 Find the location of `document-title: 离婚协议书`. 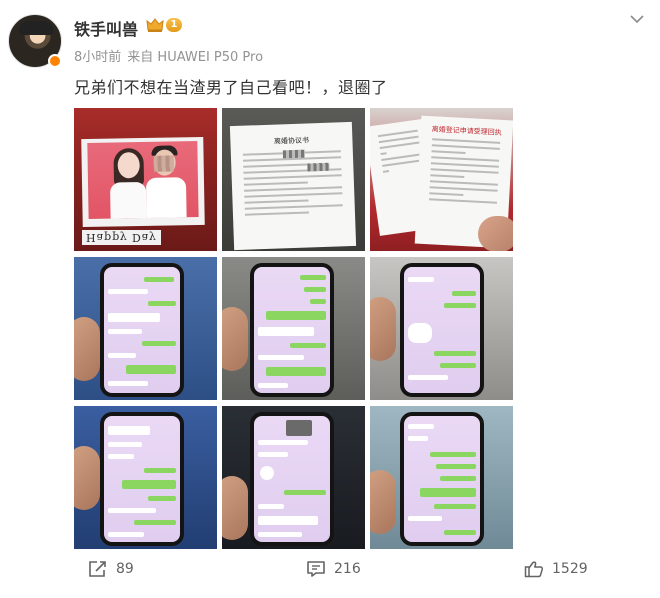

document-title: 离婚协议书 is located at coordinates (291, 141).